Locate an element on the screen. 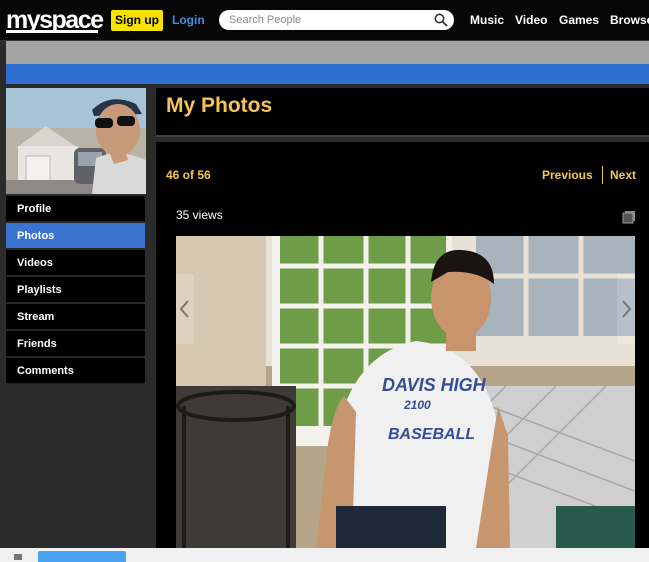  search-input is located at coordinates (329, 20).